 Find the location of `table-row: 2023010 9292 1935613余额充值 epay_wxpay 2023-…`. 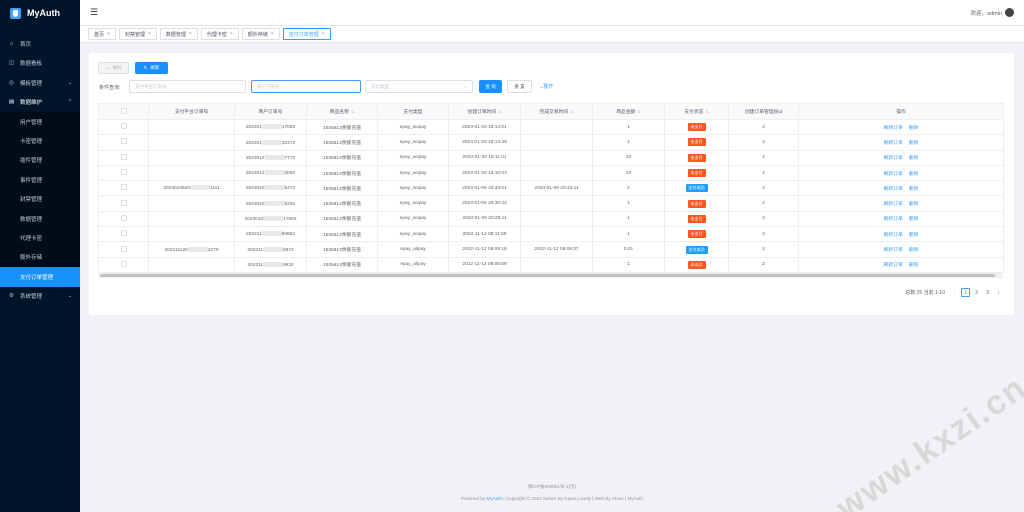

table-row: 2023010 9292 1935613余额充值 epay_wxpay 2023-… is located at coordinates (551, 203).